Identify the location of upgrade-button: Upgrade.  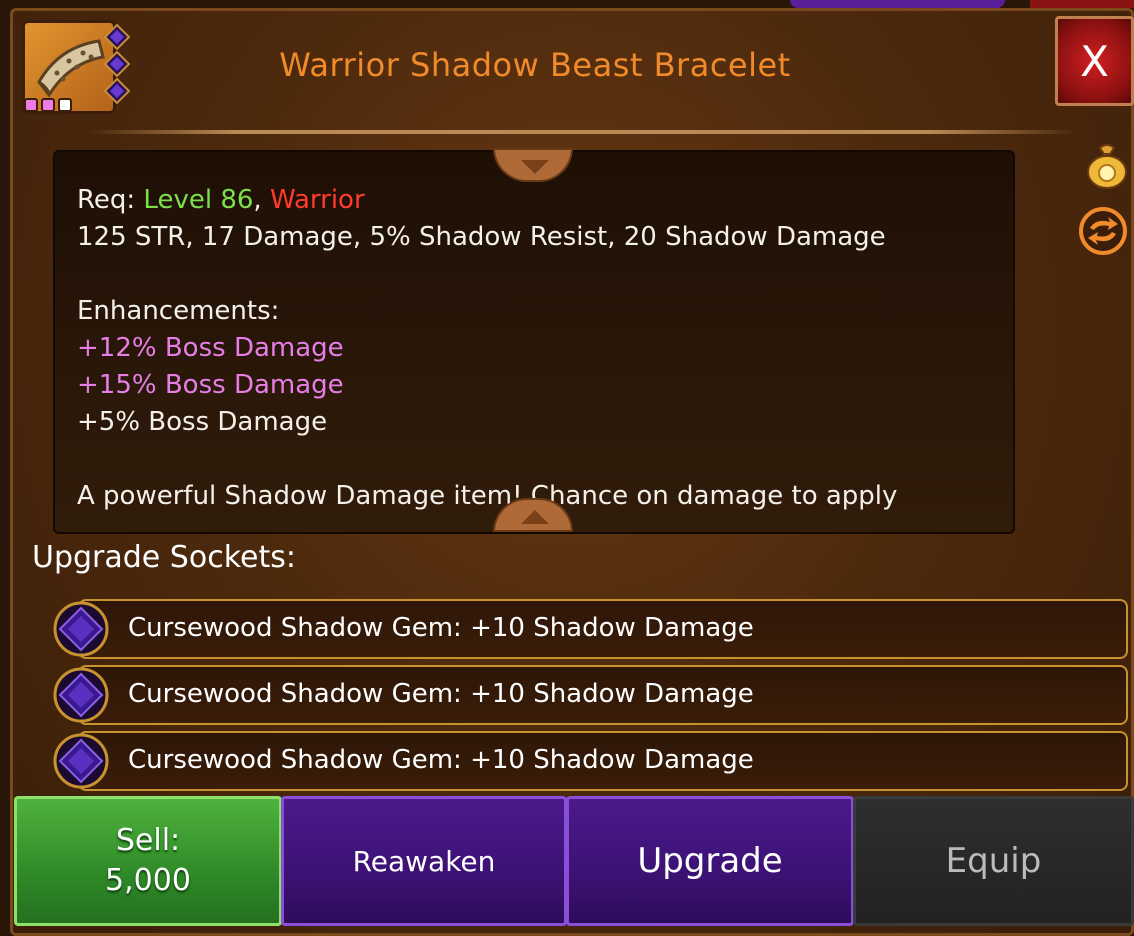
(710, 861).